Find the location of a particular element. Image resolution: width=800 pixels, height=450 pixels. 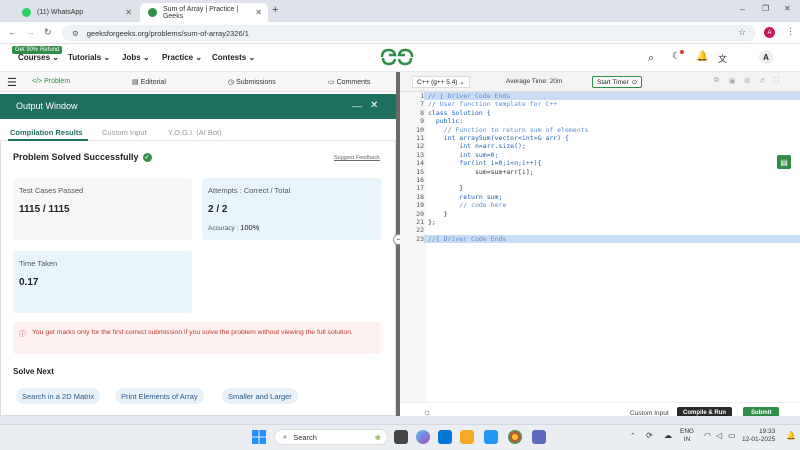

line-number: 9 is located at coordinates (422, 121).